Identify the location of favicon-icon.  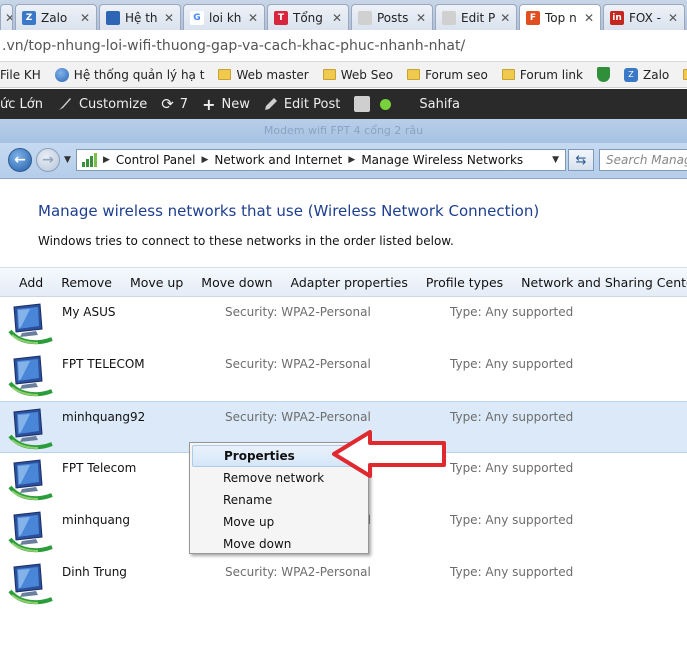
(365, 17).